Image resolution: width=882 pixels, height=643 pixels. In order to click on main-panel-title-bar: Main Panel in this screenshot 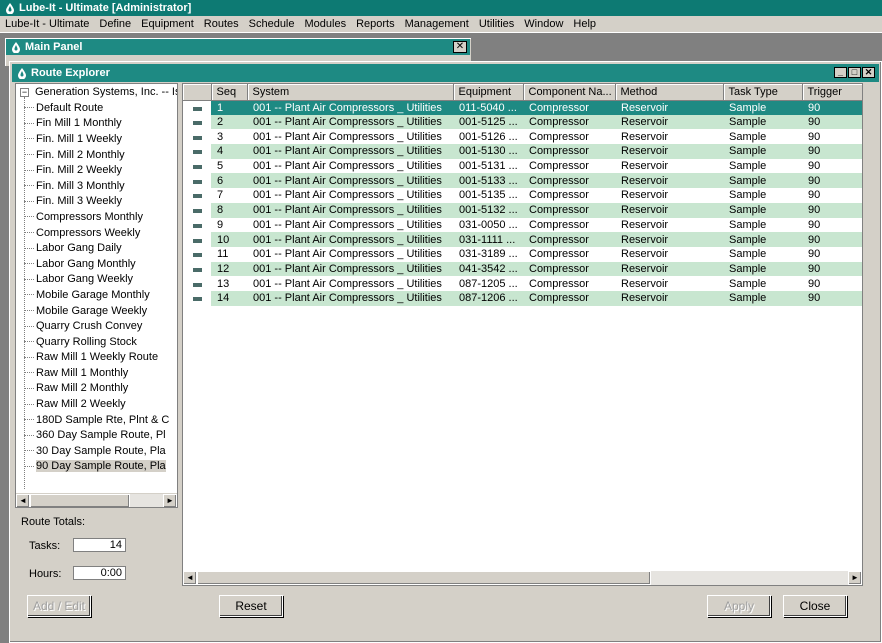, I will do `click(238, 47)`.